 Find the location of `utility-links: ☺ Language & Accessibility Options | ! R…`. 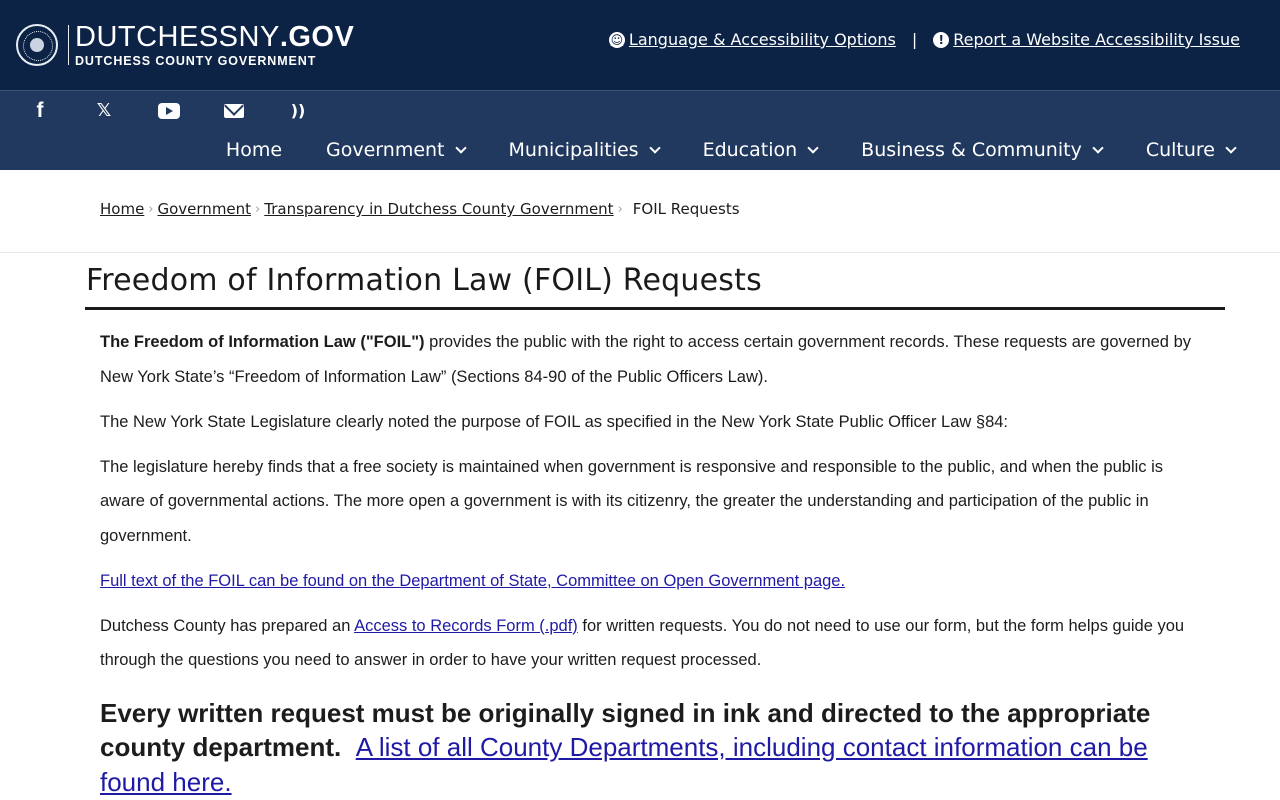

utility-links: ☺ Language & Accessibility Options | ! R… is located at coordinates (924, 39).